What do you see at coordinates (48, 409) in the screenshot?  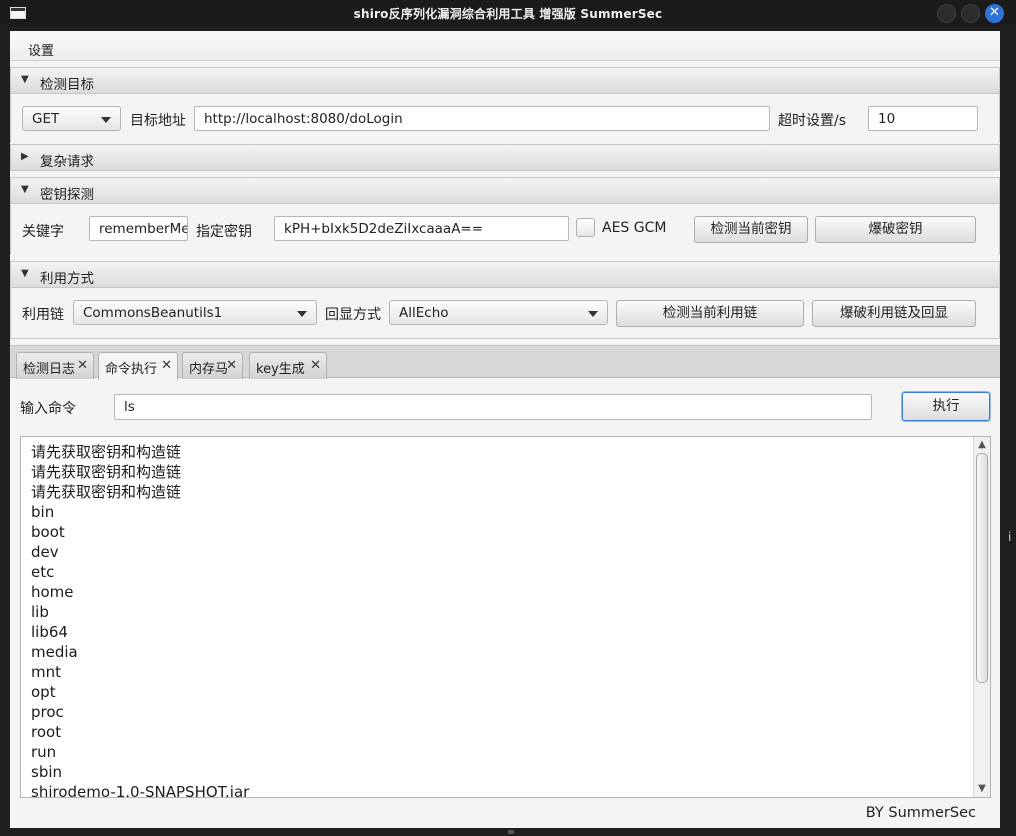 I see `command-label: 输入命令` at bounding box center [48, 409].